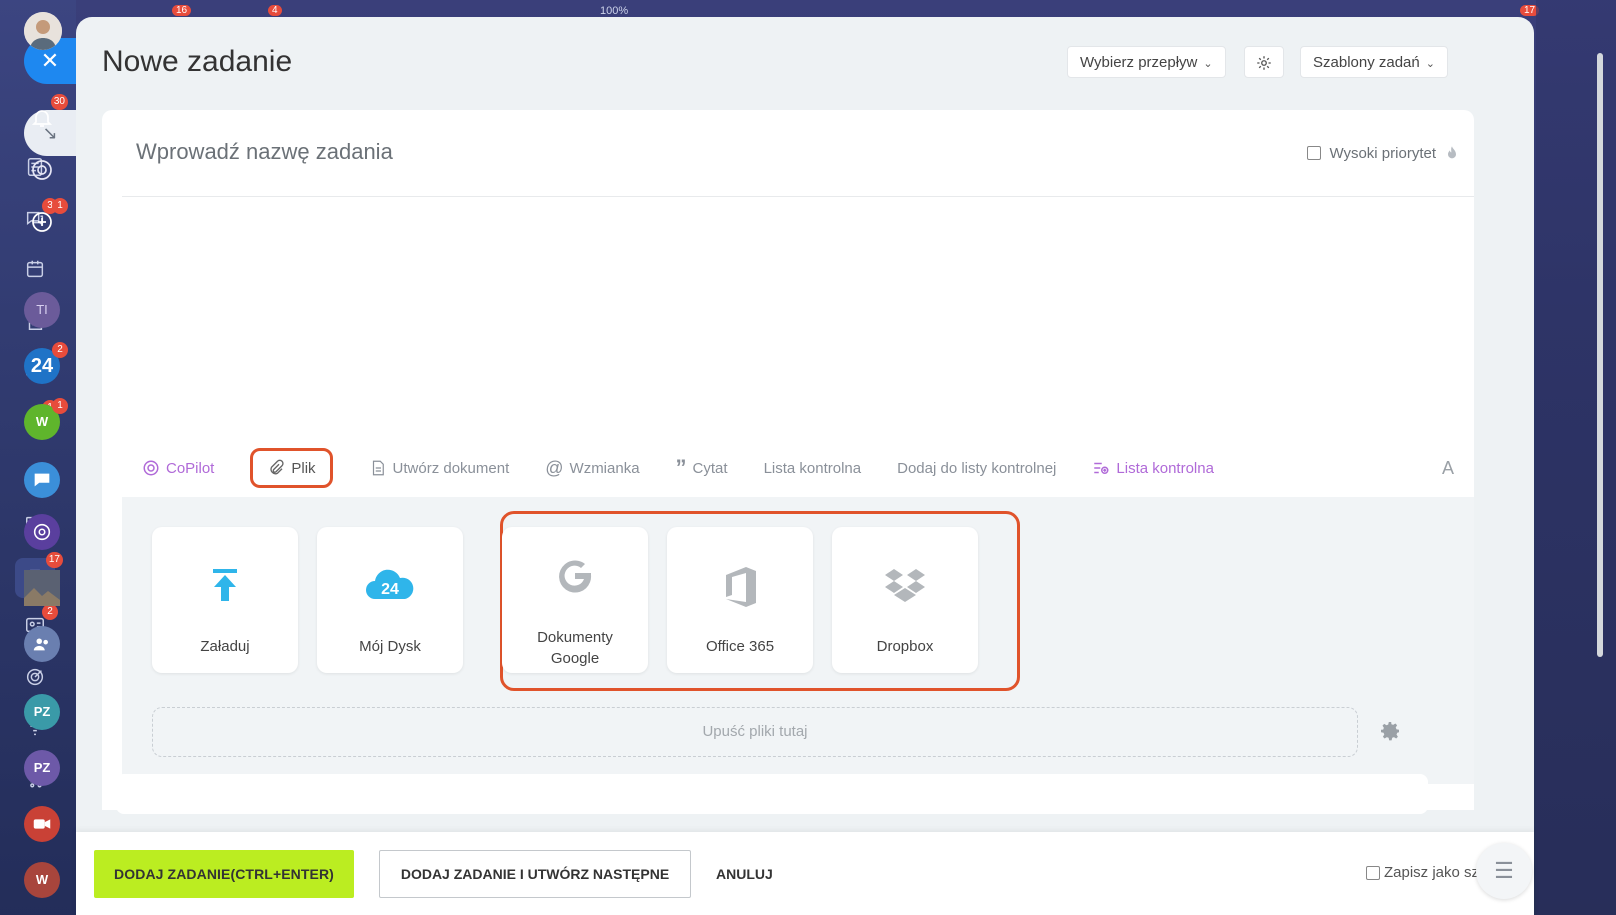 The width and height of the screenshot is (1616, 915). What do you see at coordinates (46, 419) in the screenshot?
I see `chat-w: W 1` at bounding box center [46, 419].